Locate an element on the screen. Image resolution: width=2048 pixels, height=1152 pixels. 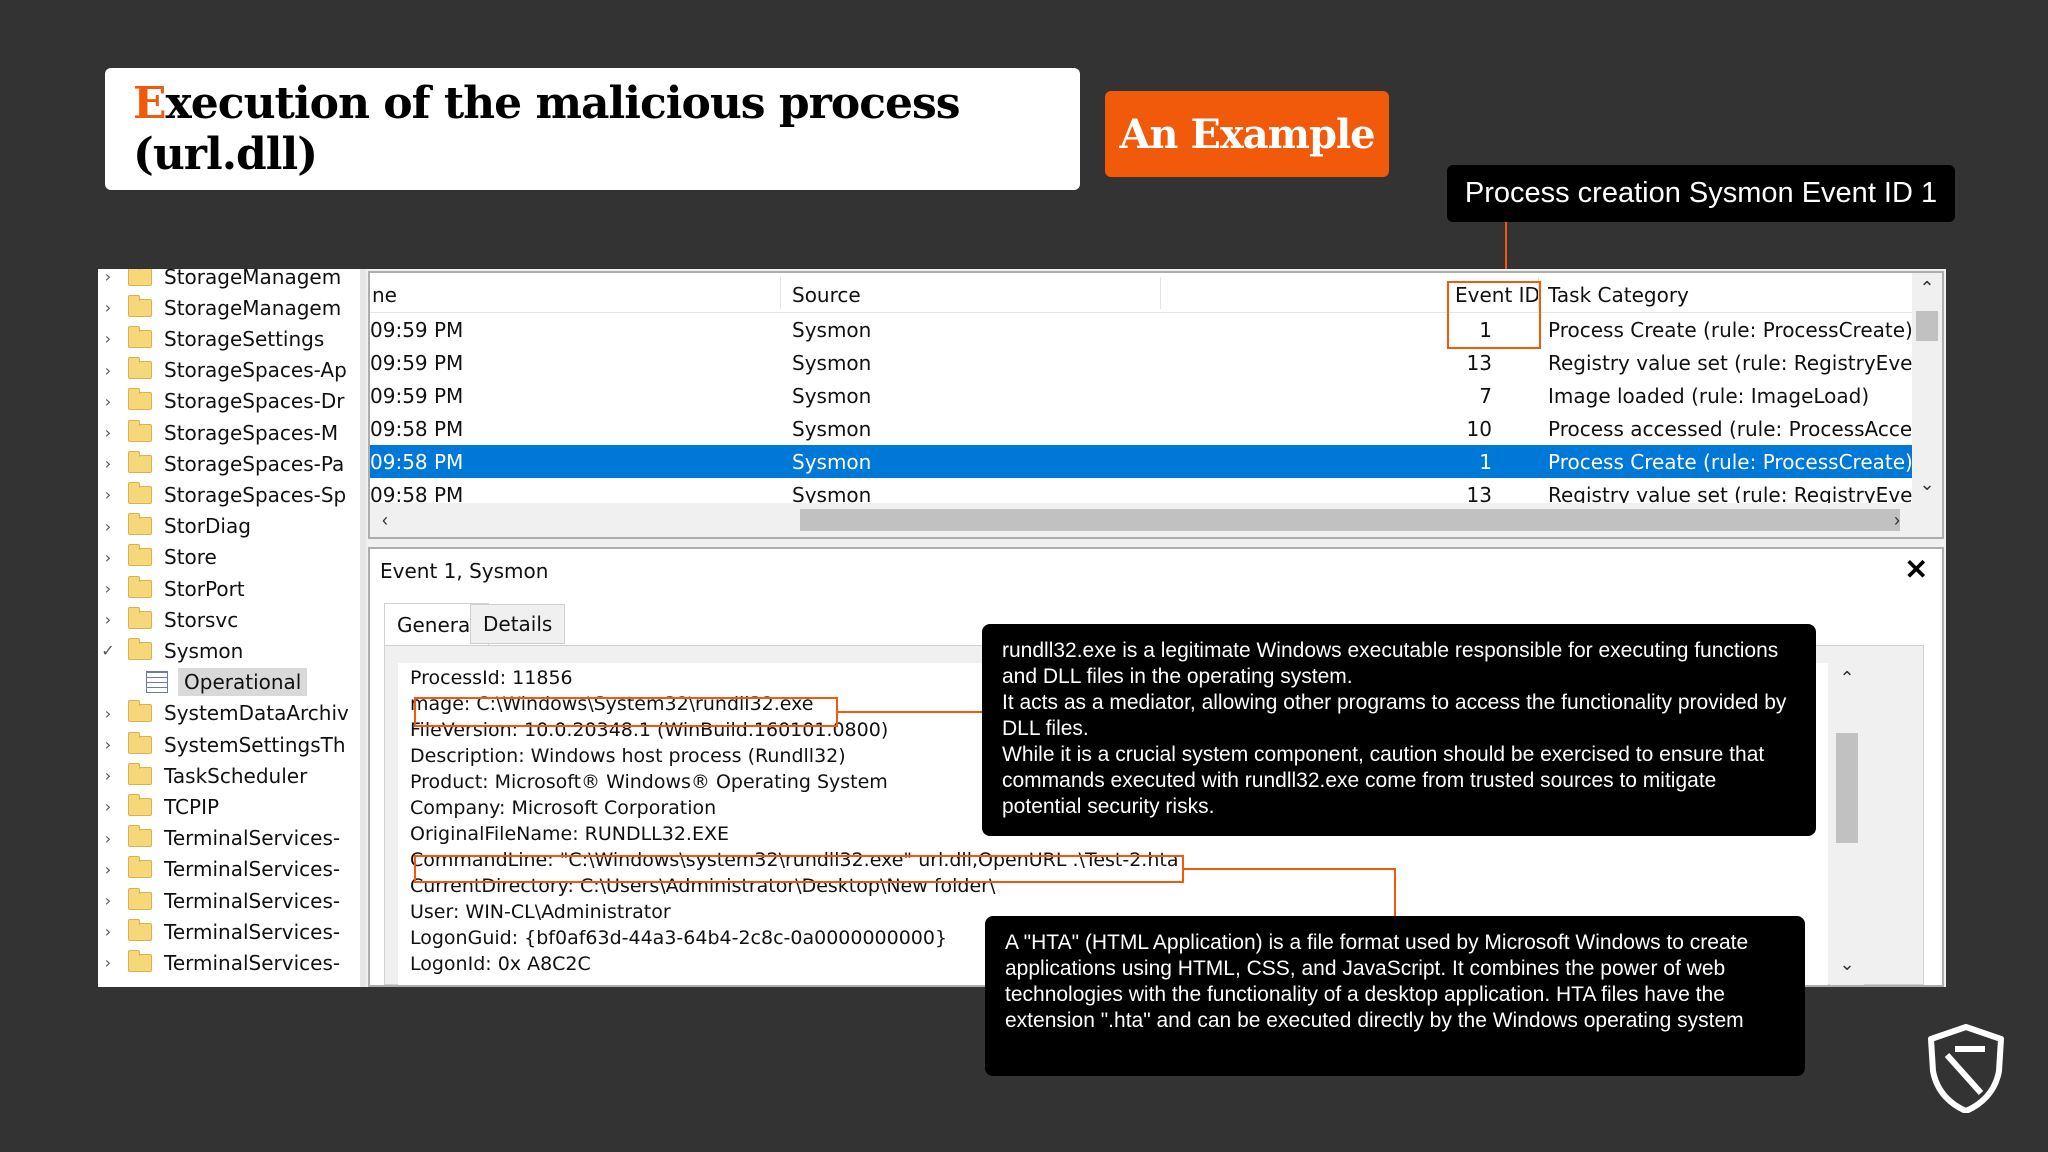
event-id-callout: Process creation Sysmon Event ID 1 is located at coordinates (1701, 193).